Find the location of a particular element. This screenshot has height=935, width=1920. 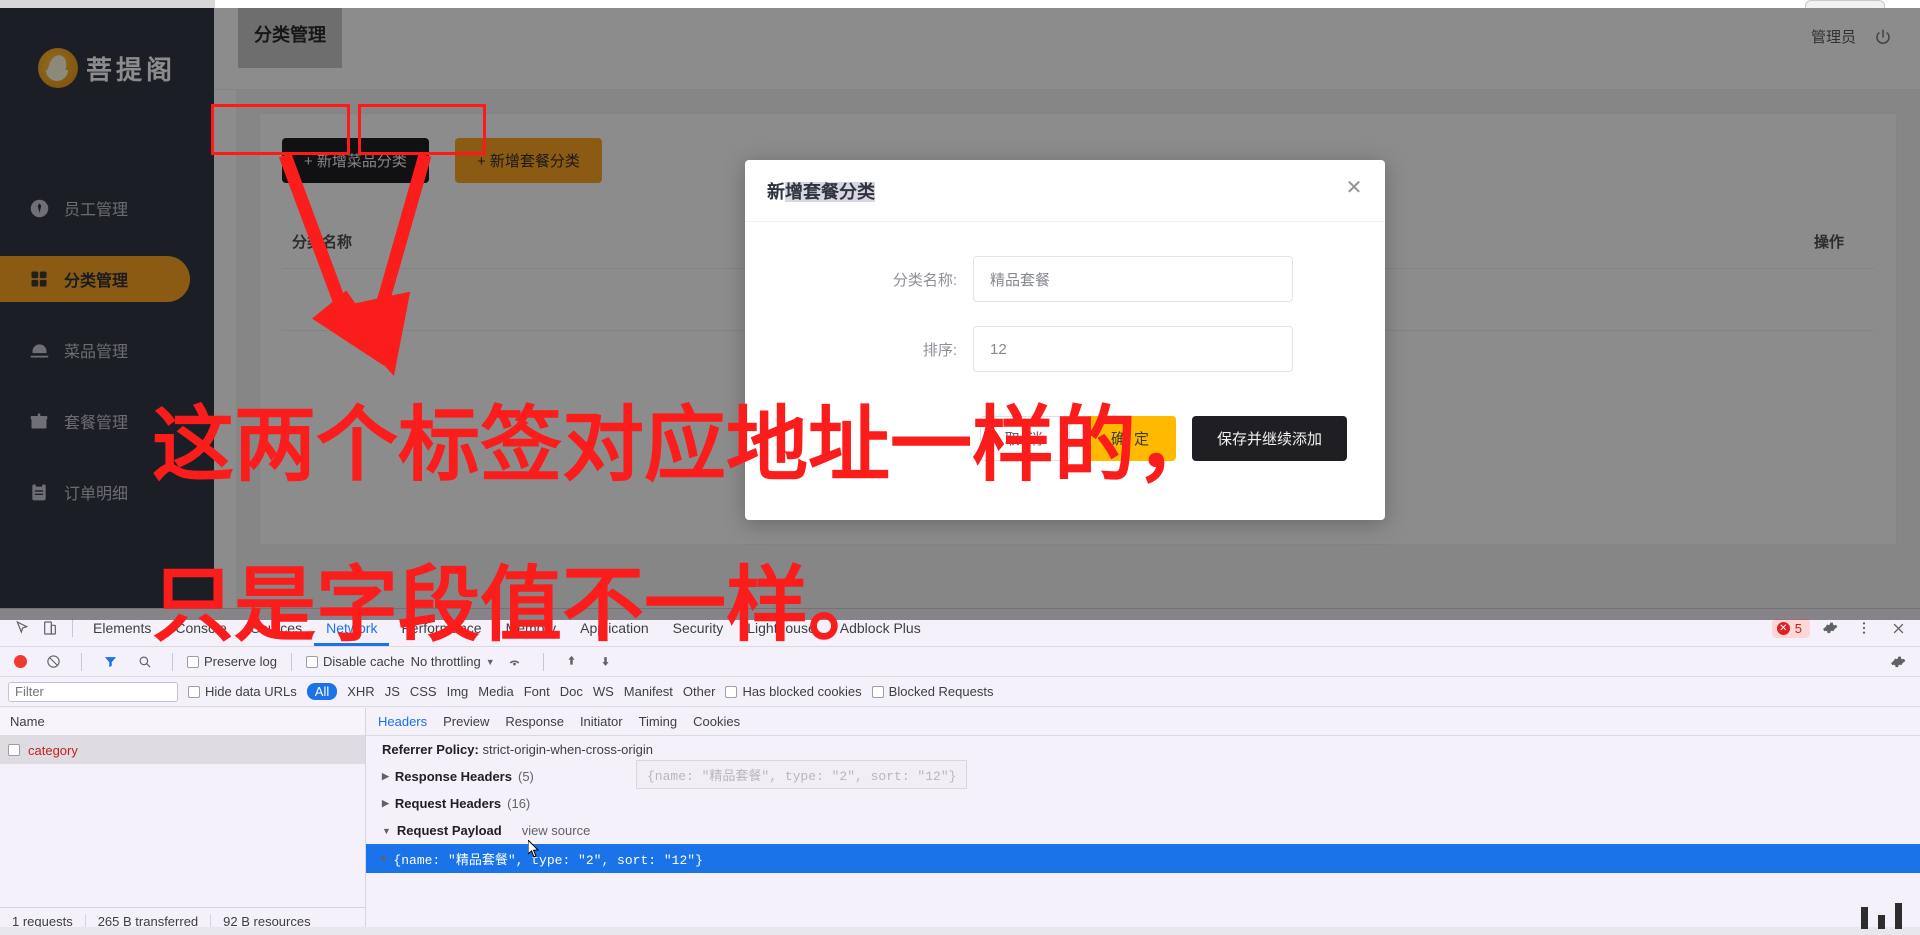

request-payload-section: ▼ Request Payload view source is located at coordinates (1143, 830).